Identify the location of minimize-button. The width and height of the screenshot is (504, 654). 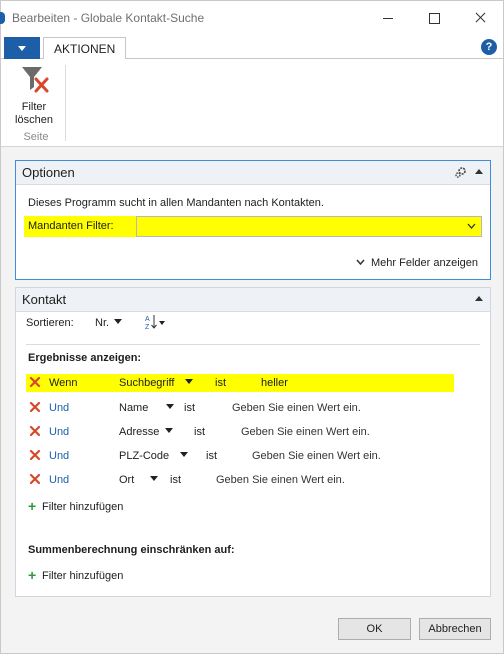
(388, 18).